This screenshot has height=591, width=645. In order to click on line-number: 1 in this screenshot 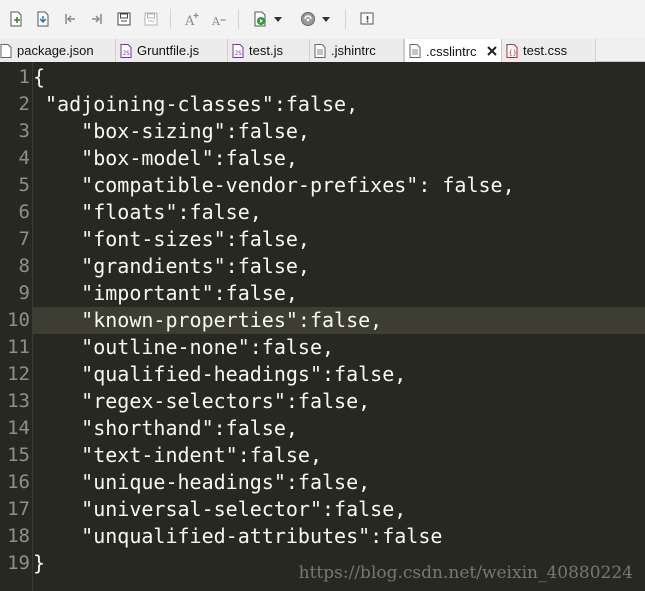, I will do `click(24, 77)`.